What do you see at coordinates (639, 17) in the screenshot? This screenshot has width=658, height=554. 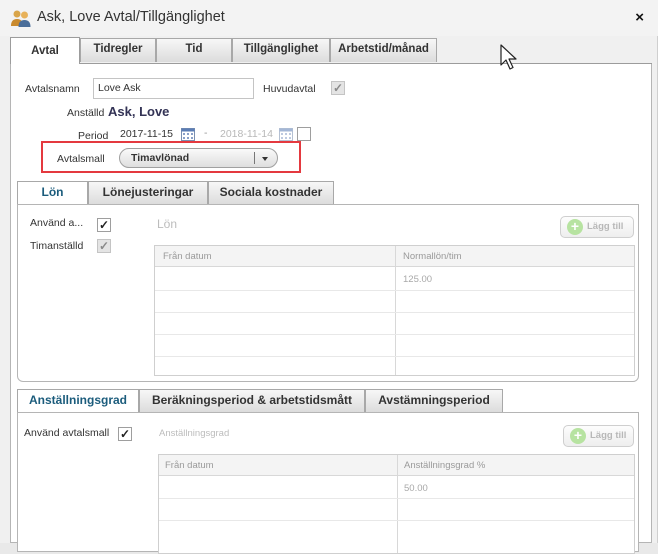 I see `close-icon: ×` at bounding box center [639, 17].